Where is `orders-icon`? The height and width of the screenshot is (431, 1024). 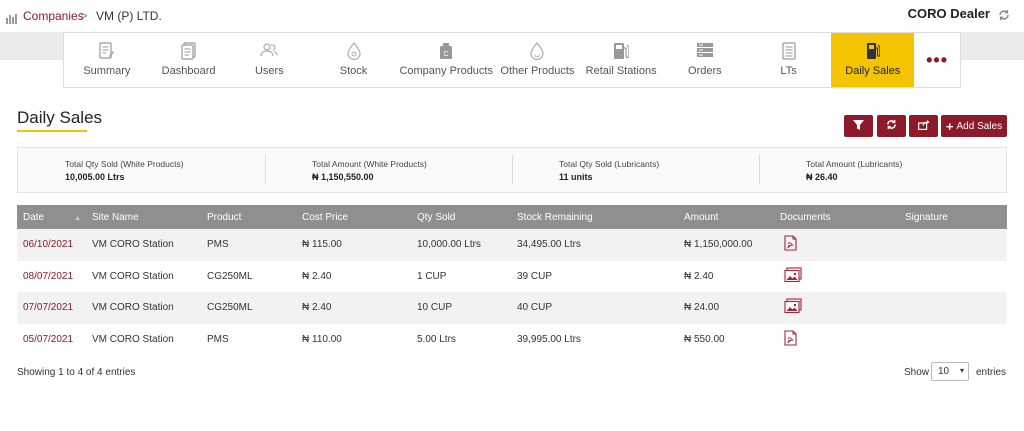 orders-icon is located at coordinates (705, 51).